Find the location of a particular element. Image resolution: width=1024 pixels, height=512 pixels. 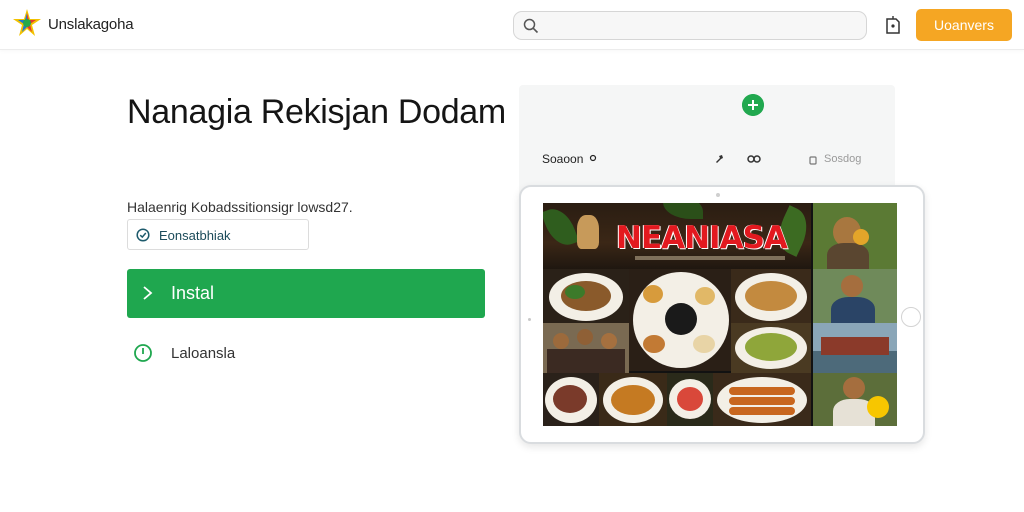

link-icon is located at coordinates (754, 159).